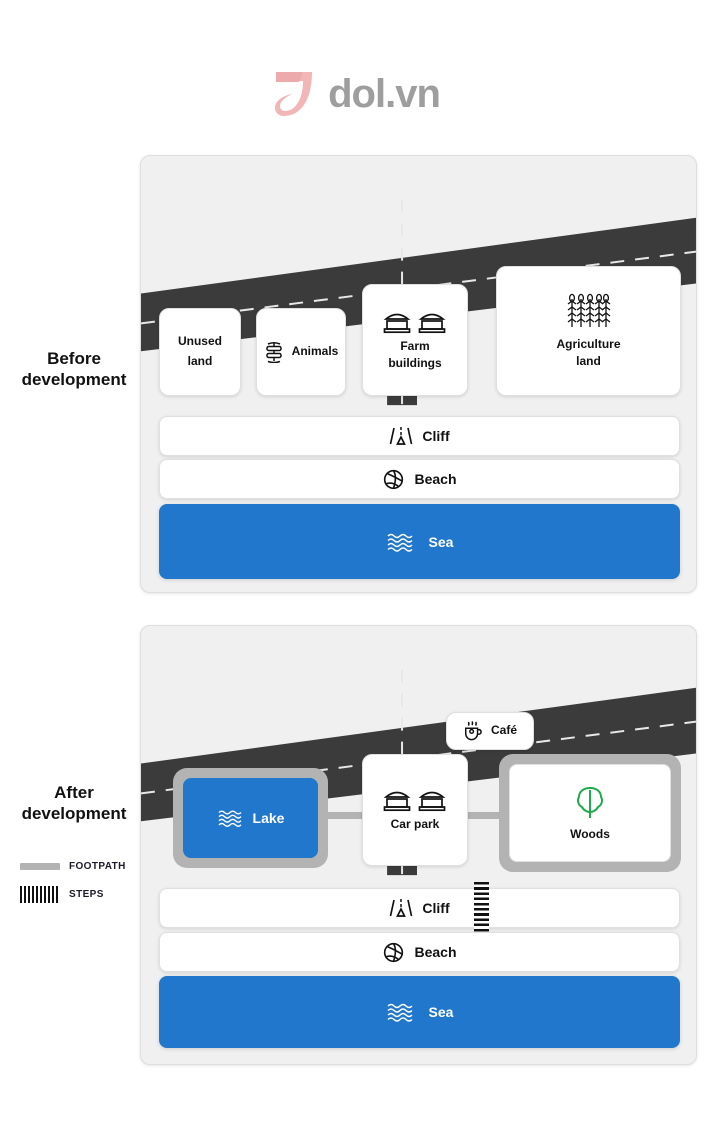 Image resolution: width=712 pixels, height=1140 pixels. What do you see at coordinates (315, 351) in the screenshot?
I see `feature-label-animals: Animals` at bounding box center [315, 351].